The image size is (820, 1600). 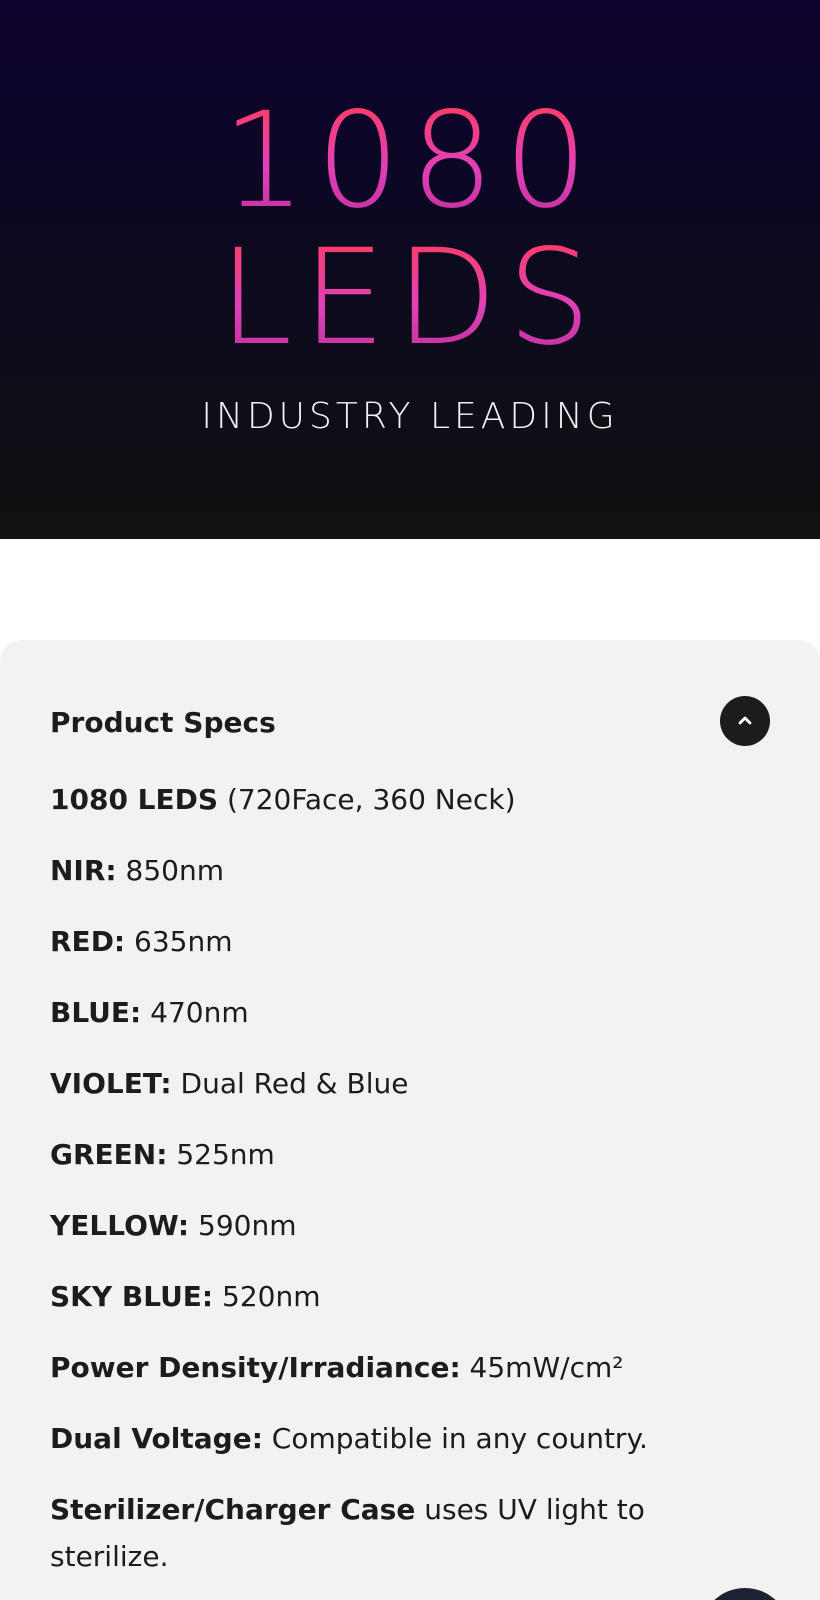 I want to click on spec-item-nir: NIR: 850nm, so click(x=410, y=870).